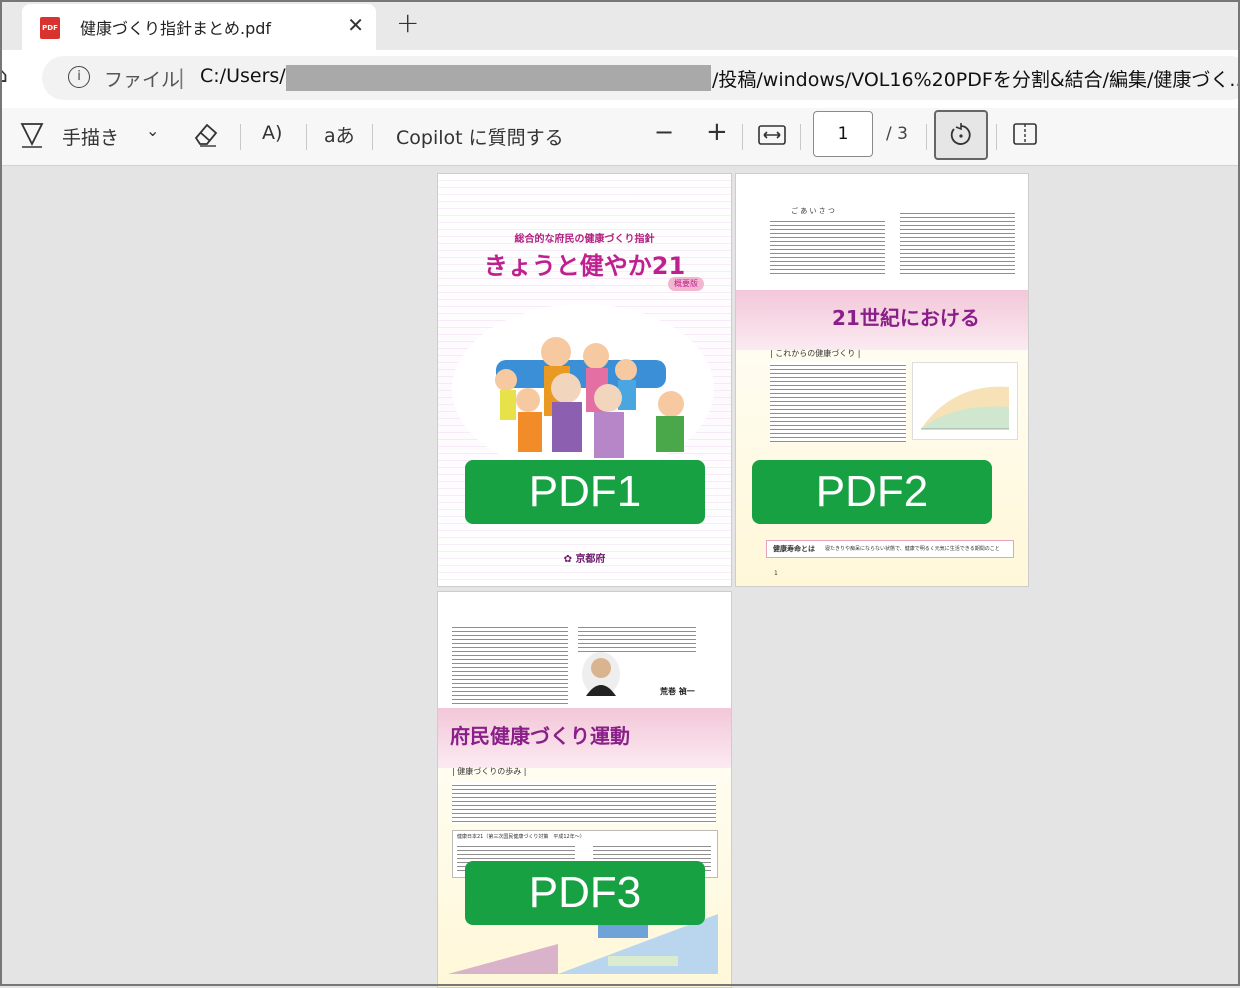  I want to click on rotate-icon, so click(960, 134).